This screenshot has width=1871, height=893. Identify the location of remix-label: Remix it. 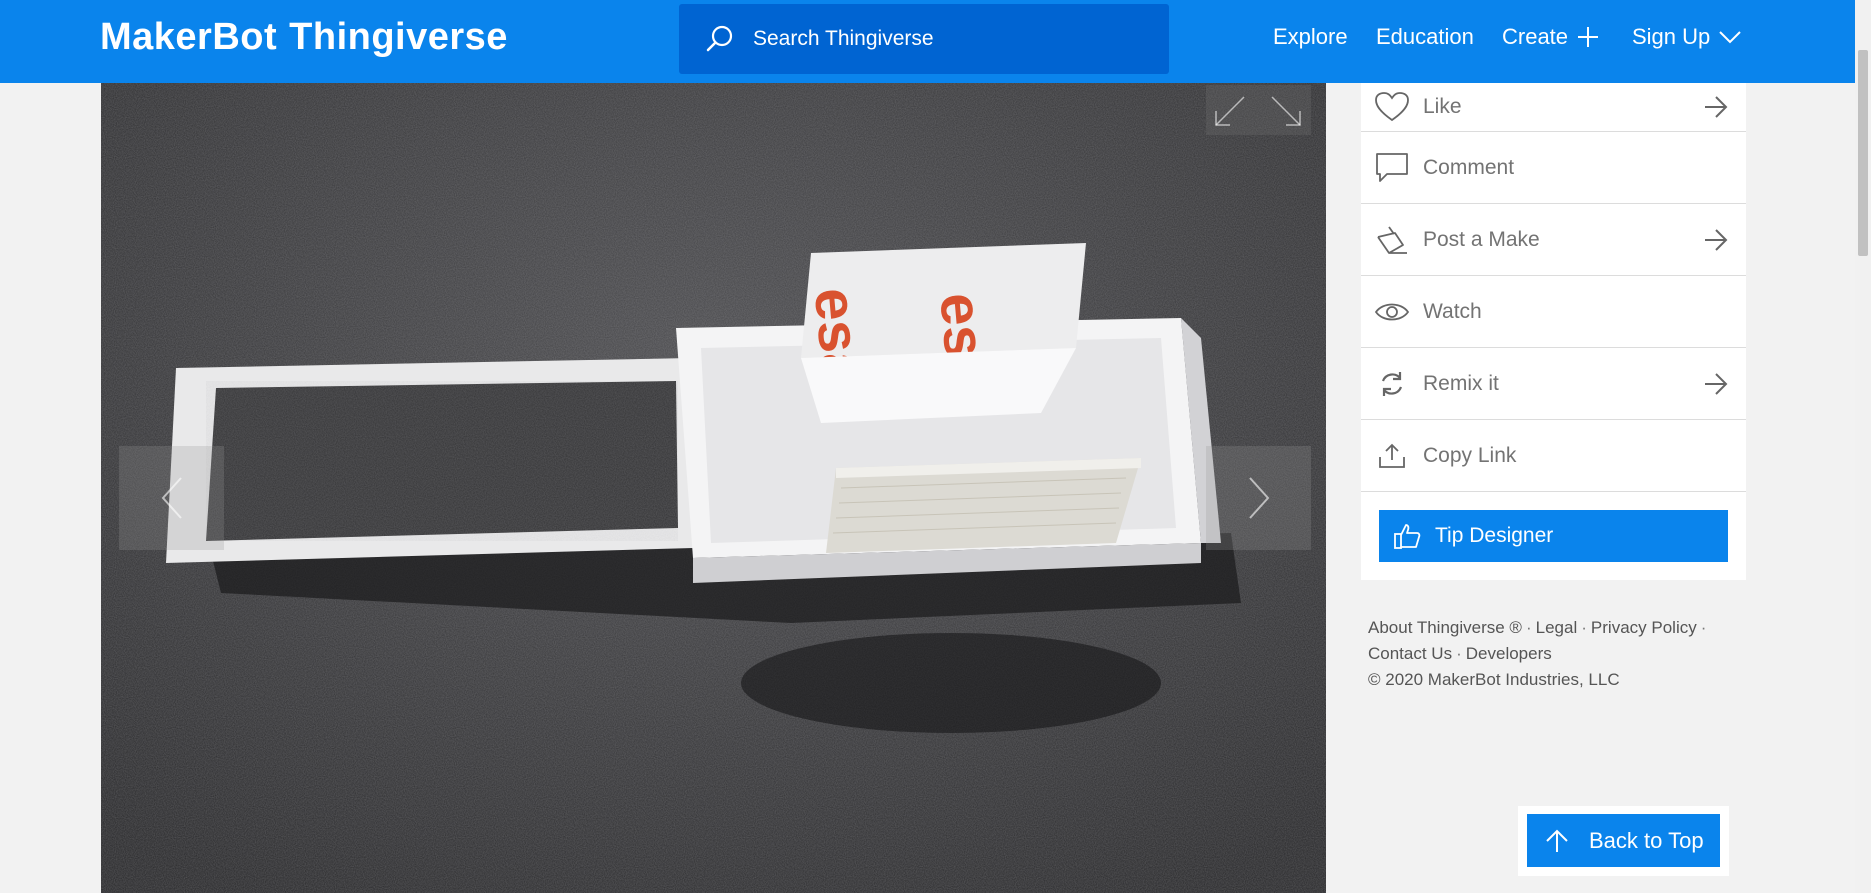
(1461, 383).